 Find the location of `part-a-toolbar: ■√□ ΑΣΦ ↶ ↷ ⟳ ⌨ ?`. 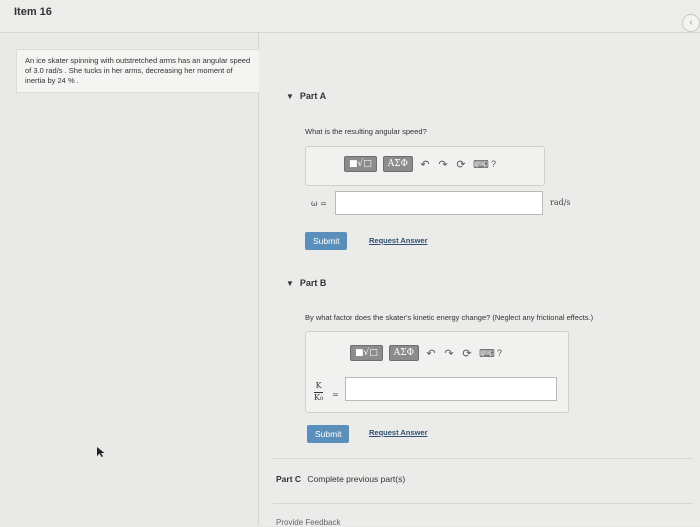

part-a-toolbar: ■√□ ΑΣΦ ↶ ↷ ⟳ ⌨ ? is located at coordinates (420, 164).